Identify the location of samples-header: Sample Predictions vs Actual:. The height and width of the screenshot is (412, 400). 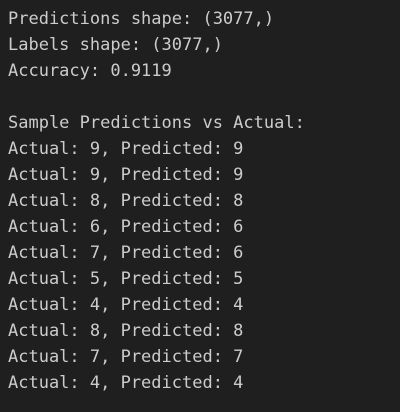
(156, 123).